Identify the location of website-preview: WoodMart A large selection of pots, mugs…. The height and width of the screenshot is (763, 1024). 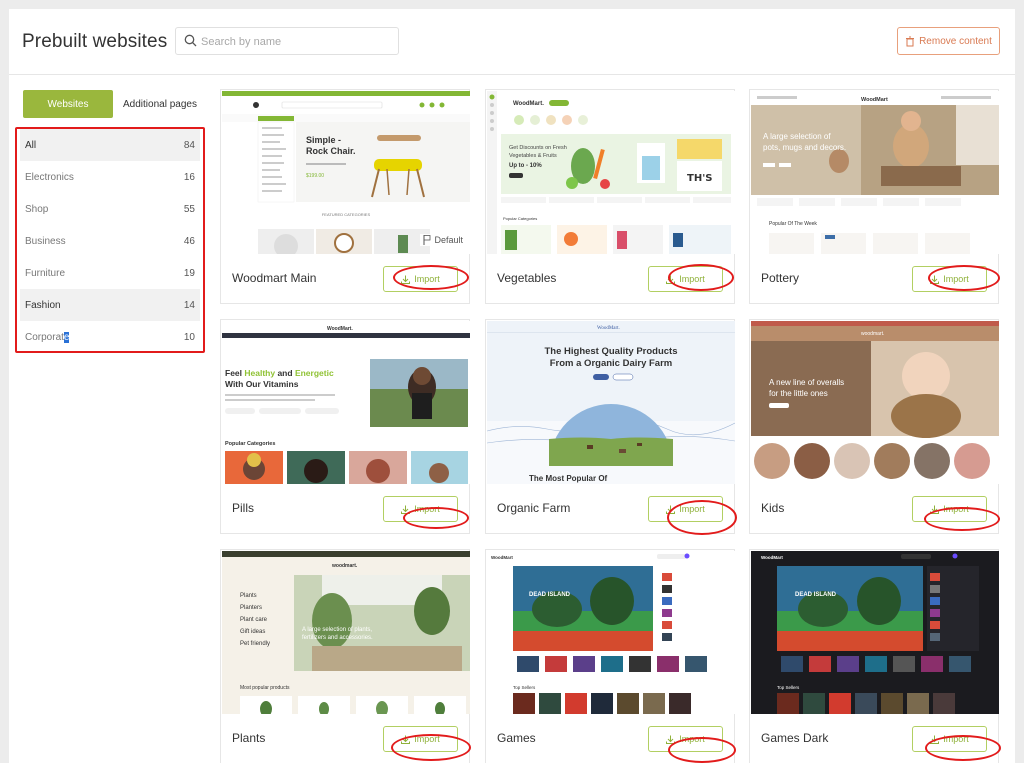
(875, 172).